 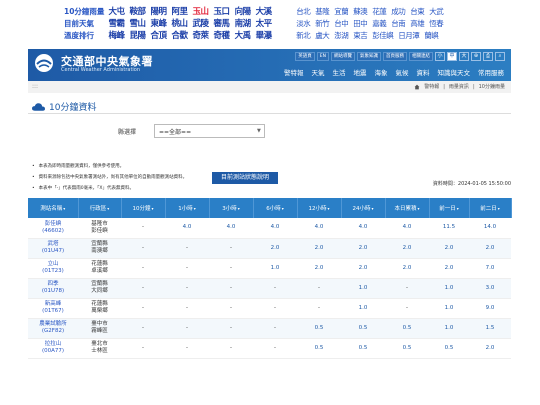 What do you see at coordinates (159, 11) in the screenshot?
I see `station-link: 陽明` at bounding box center [159, 11].